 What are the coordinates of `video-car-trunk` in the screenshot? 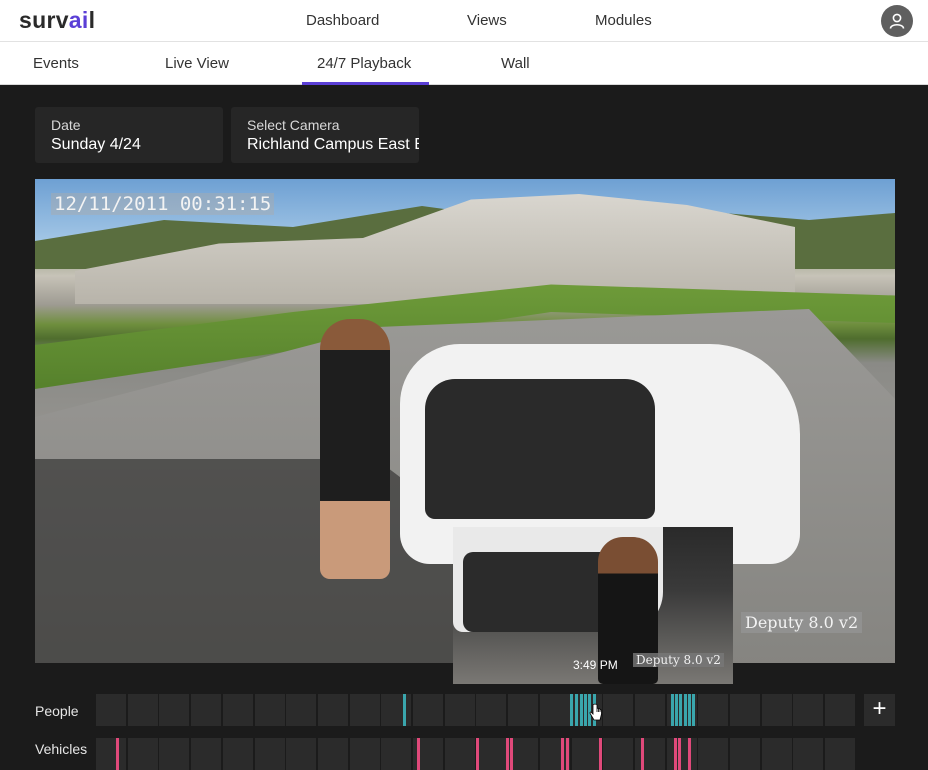 It's located at (540, 449).